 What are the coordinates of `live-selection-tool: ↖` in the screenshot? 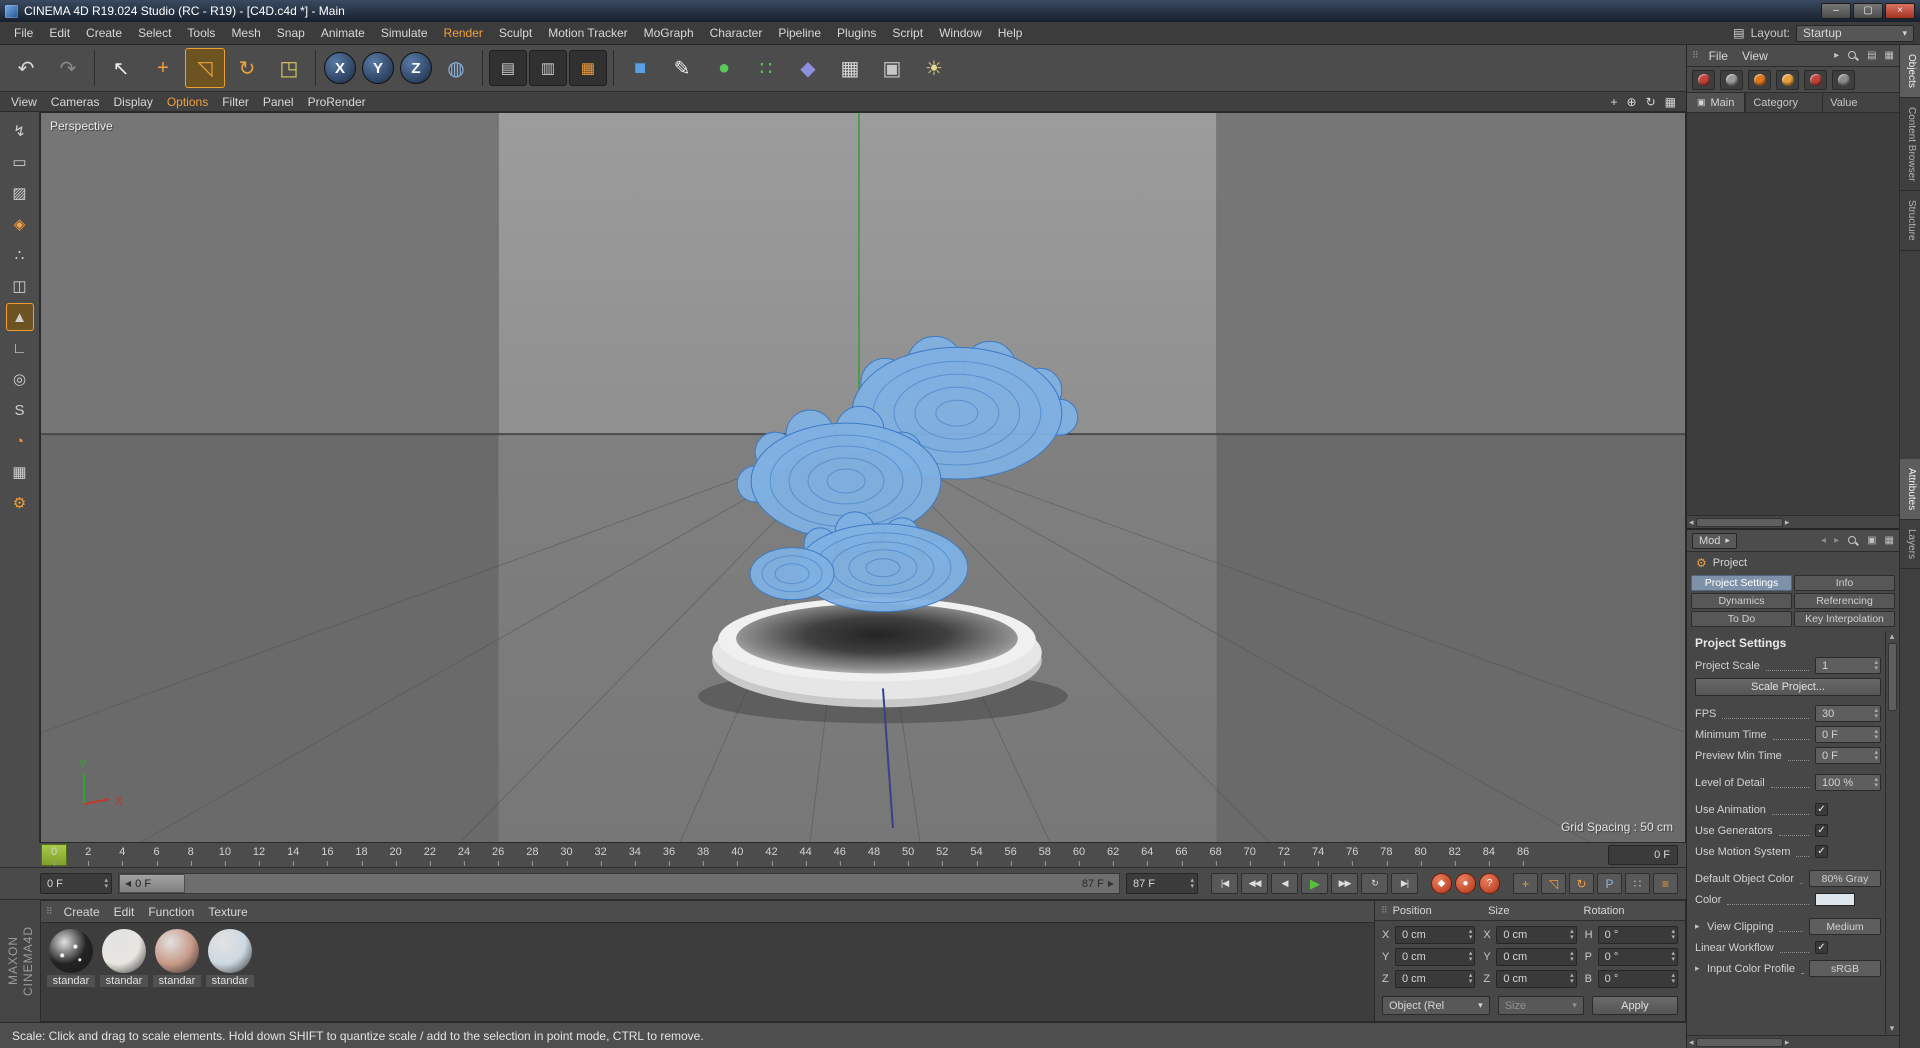 It's located at (121, 68).